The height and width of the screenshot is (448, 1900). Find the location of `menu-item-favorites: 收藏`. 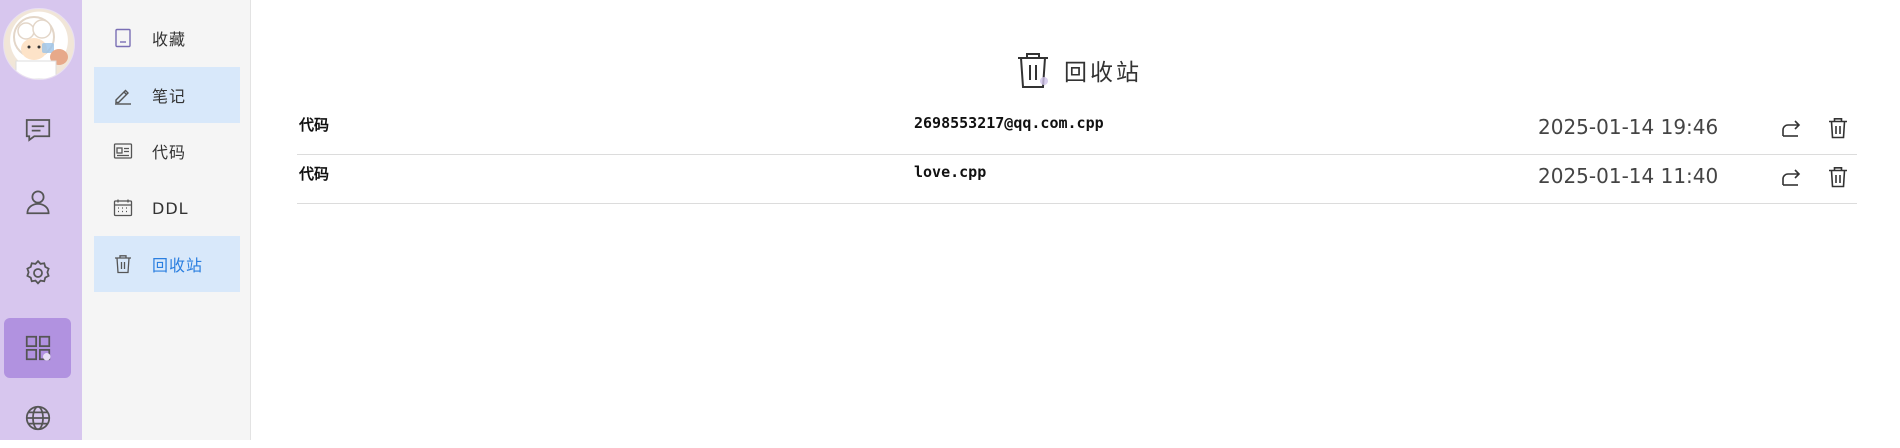

menu-item-favorites: 收藏 is located at coordinates (167, 38).